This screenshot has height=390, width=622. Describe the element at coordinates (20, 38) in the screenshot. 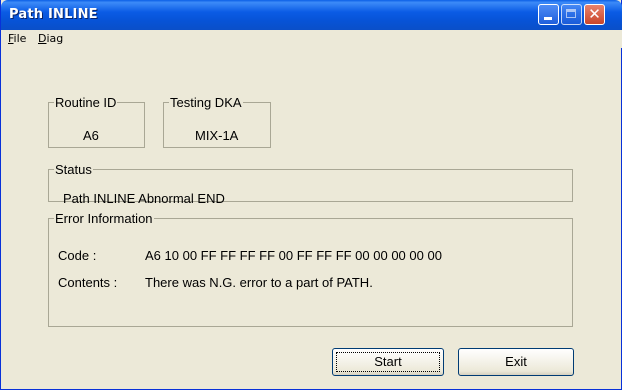

I see `menu-file-label: ile` at that location.